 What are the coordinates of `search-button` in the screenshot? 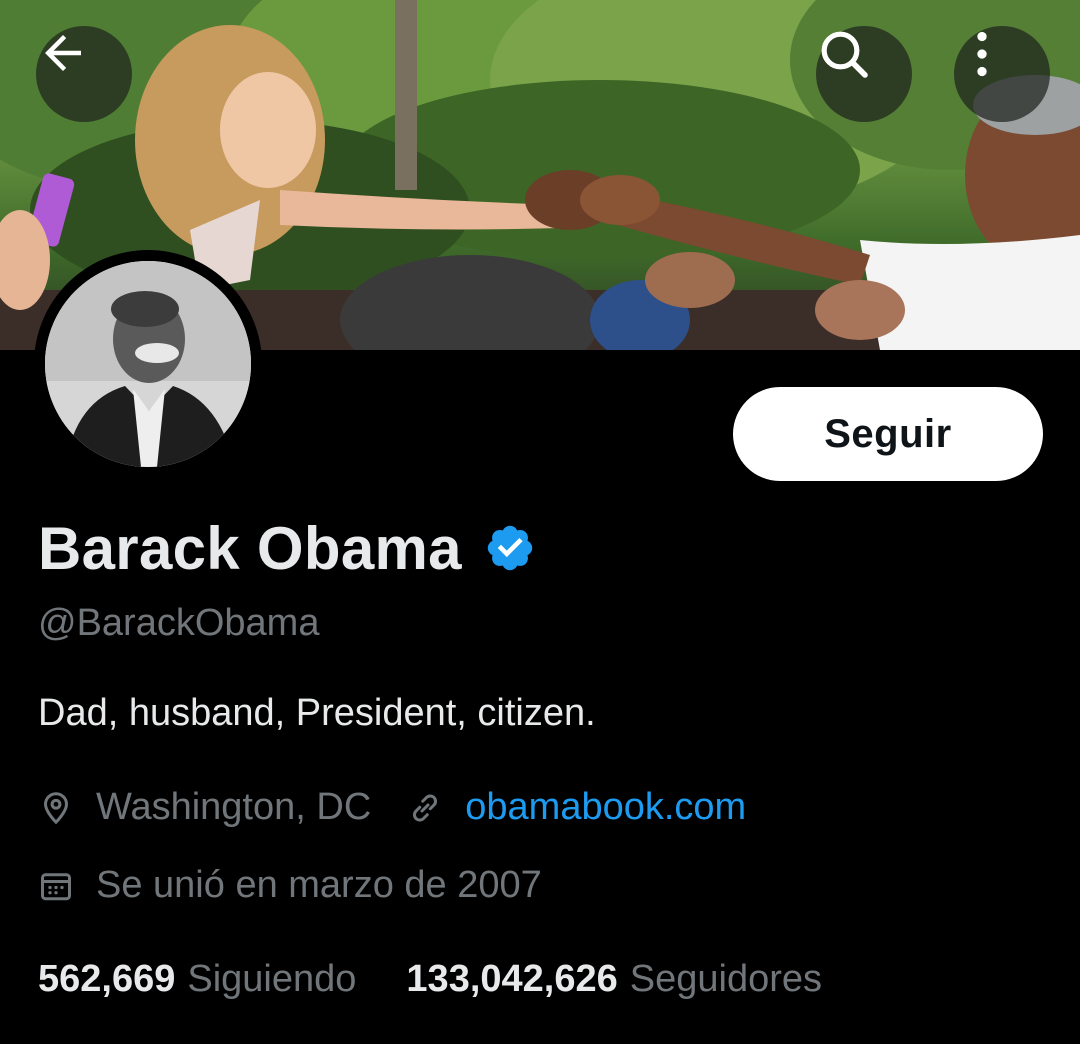 It's located at (864, 74).